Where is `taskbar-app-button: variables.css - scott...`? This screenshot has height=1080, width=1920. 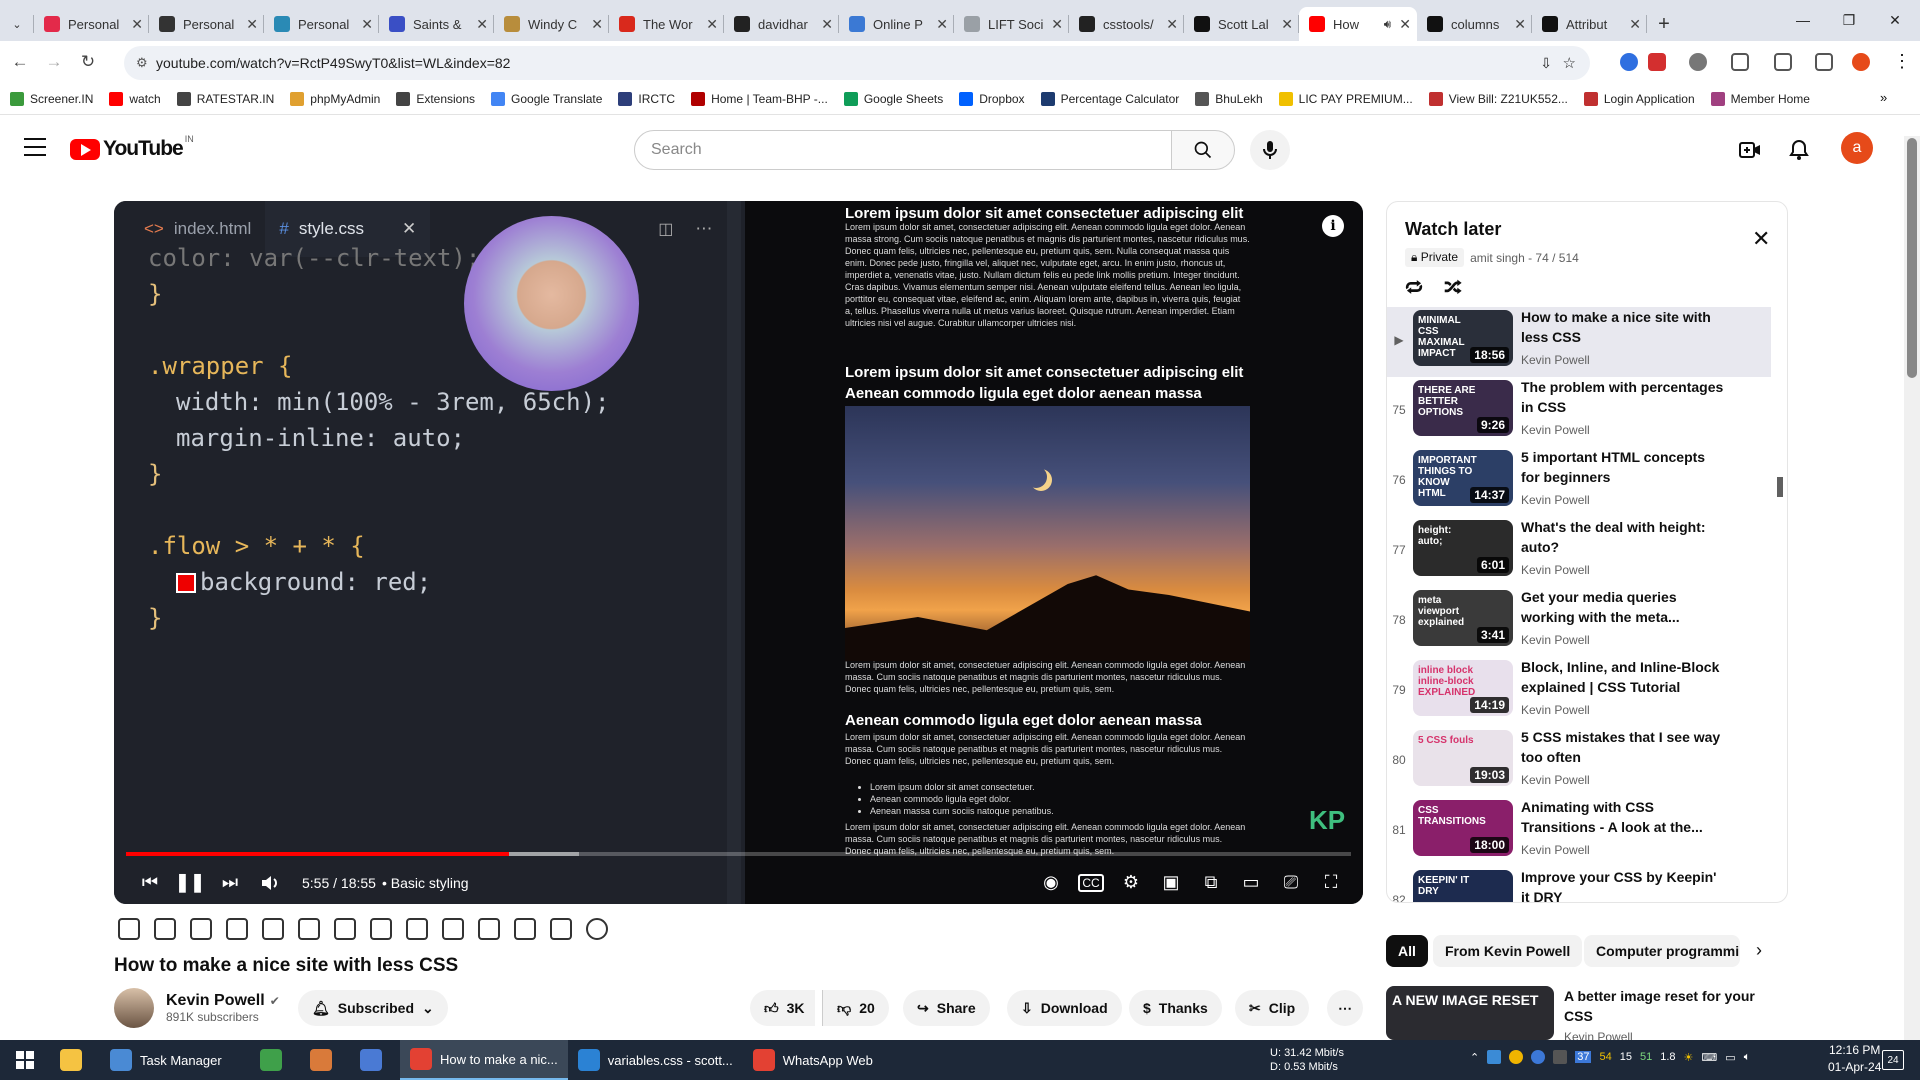 taskbar-app-button: variables.css - scott... is located at coordinates (655, 1060).